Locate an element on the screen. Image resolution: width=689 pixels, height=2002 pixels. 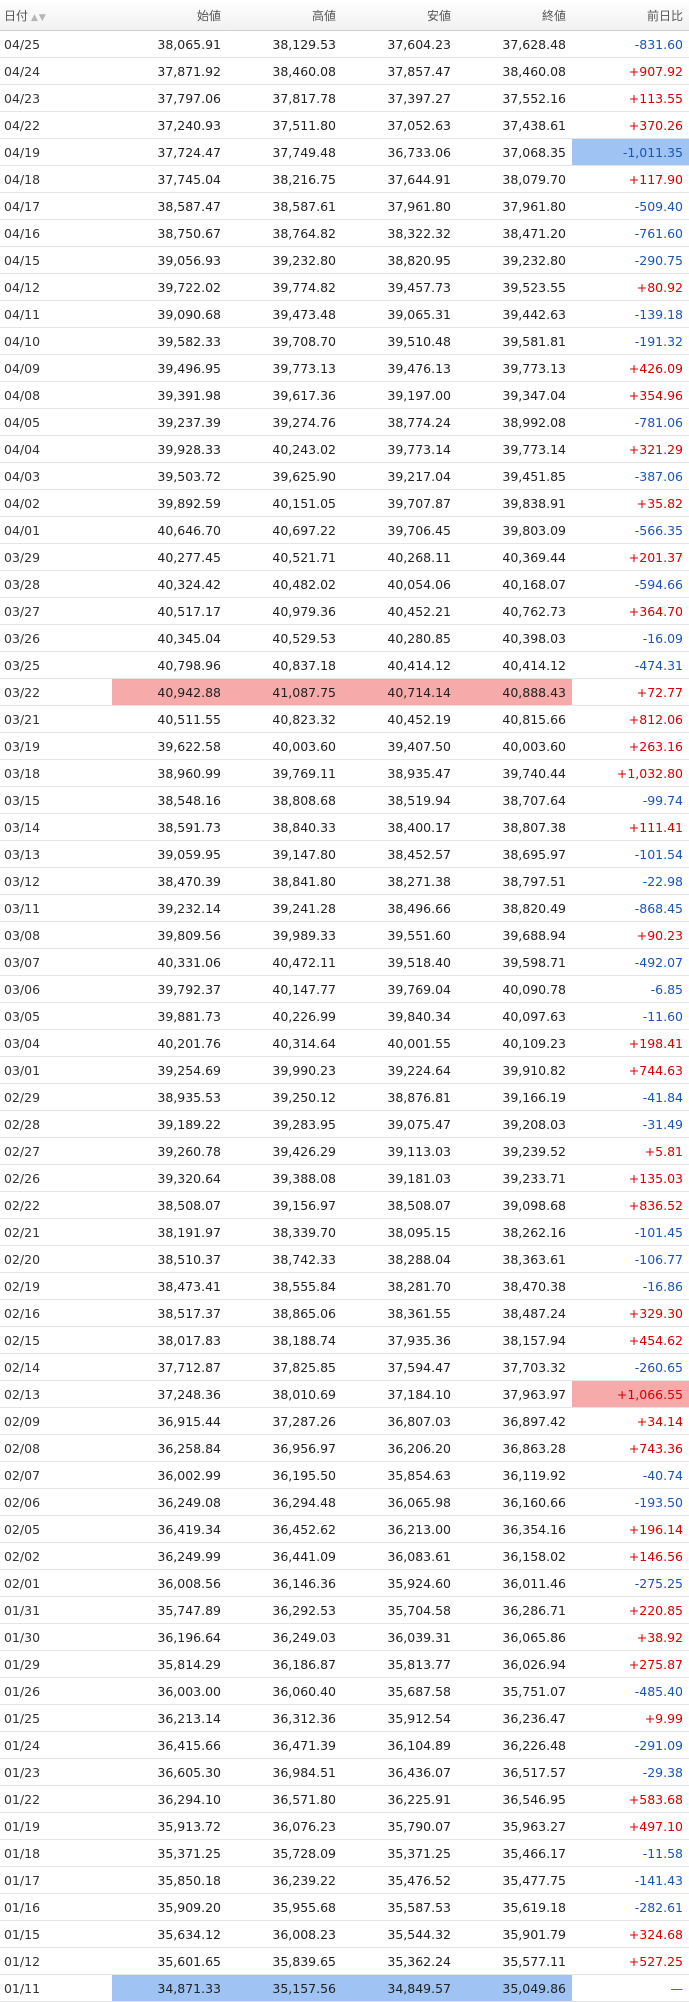
open-cell: 35,850.18 is located at coordinates (169, 1880).